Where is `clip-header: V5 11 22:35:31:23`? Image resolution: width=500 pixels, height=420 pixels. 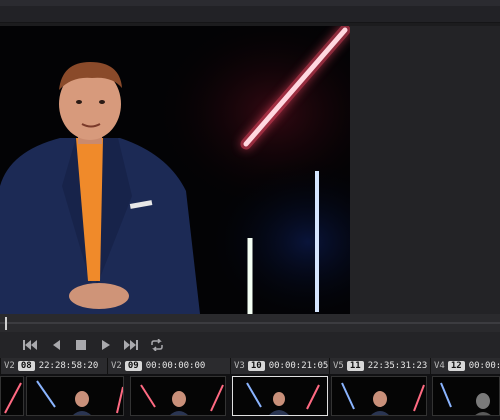
clip-header: V5 11 22:35:31:23 is located at coordinates (379, 366).